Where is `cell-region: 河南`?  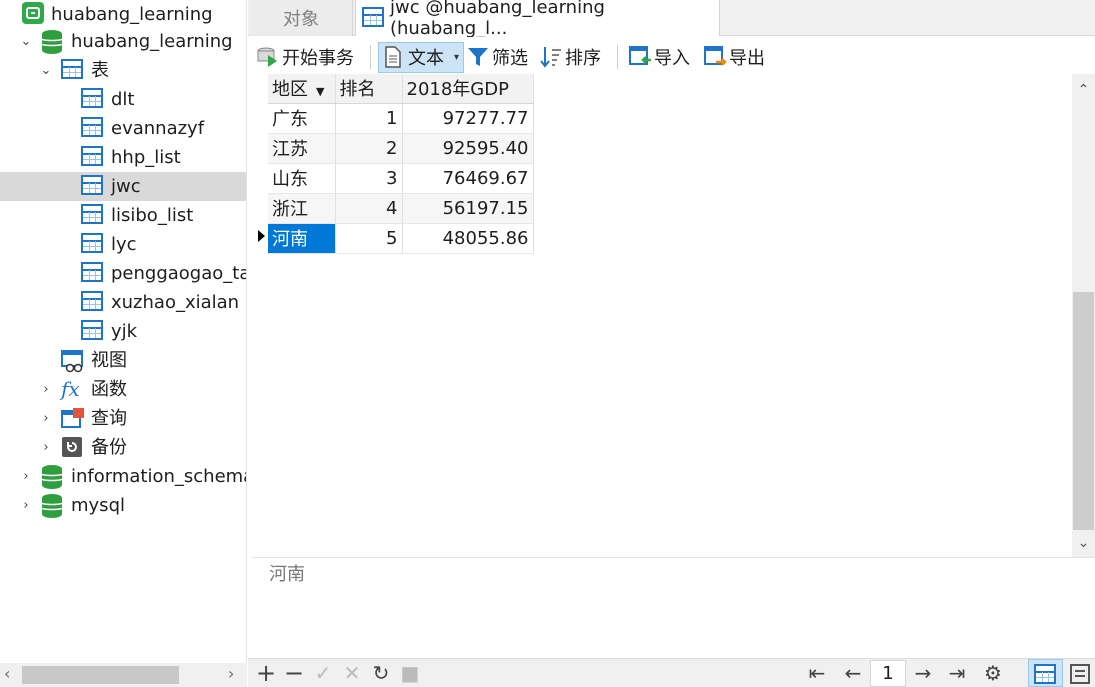
cell-region: 河南 is located at coordinates (302, 238).